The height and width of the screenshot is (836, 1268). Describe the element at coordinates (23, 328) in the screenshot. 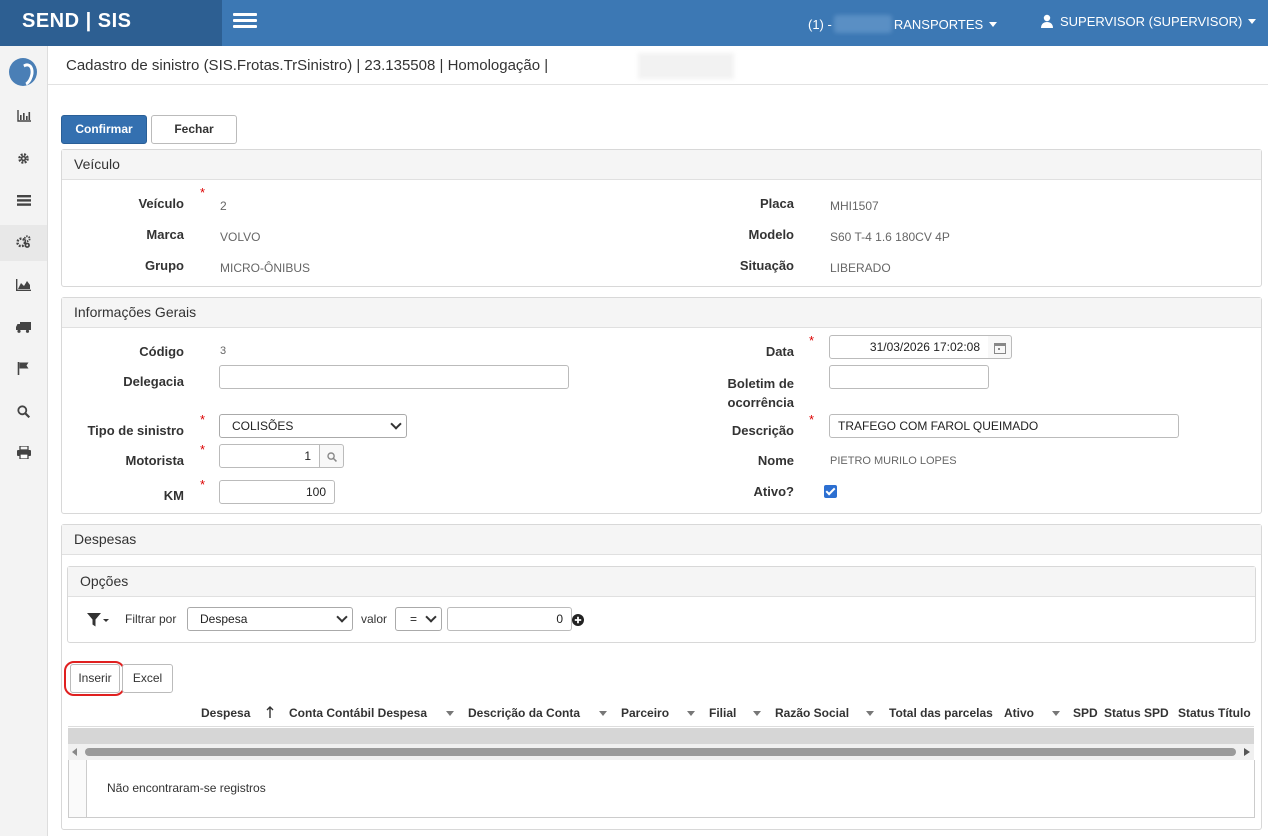

I see `truck-icon` at that location.